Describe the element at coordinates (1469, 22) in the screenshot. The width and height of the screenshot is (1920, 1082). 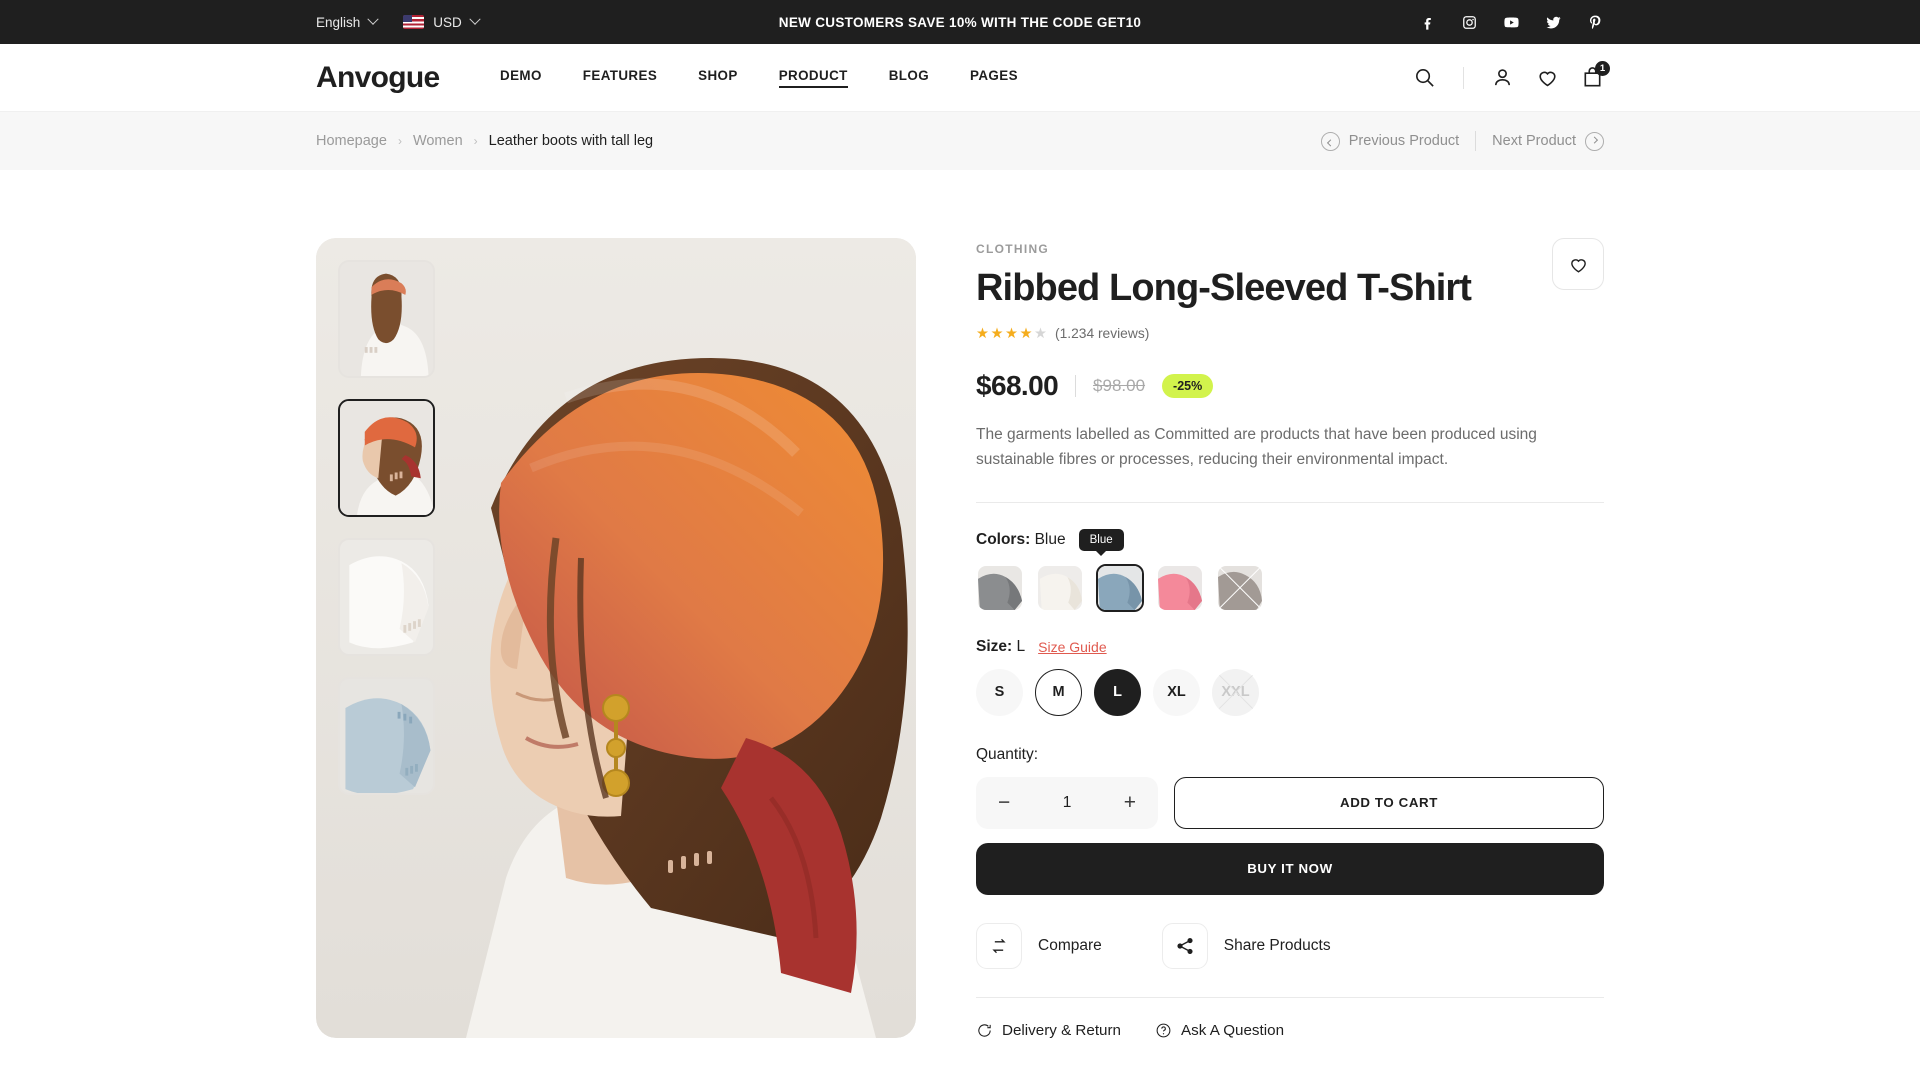
I see `instagram-icon` at that location.